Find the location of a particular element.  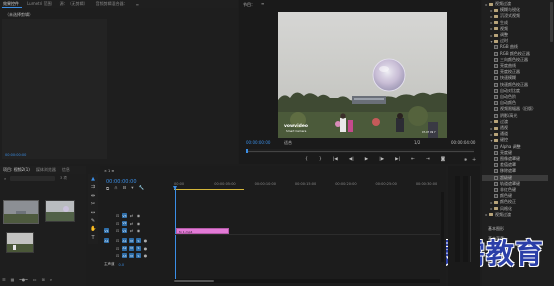

insert-icon: ⇤ is located at coordinates (413, 159).